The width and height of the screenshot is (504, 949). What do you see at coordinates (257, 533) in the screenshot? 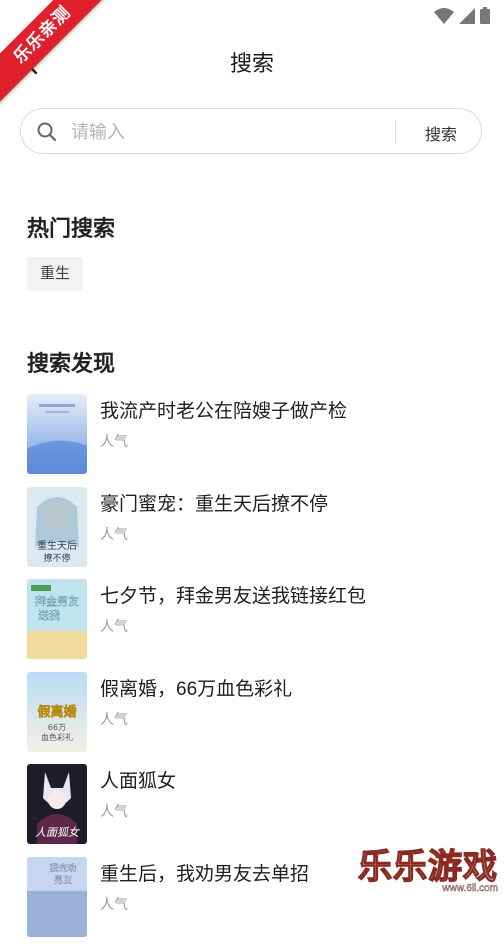
I see `book-item: 重生天后撩不停 豪门蜜宠：重生天后撩不停 人气` at bounding box center [257, 533].